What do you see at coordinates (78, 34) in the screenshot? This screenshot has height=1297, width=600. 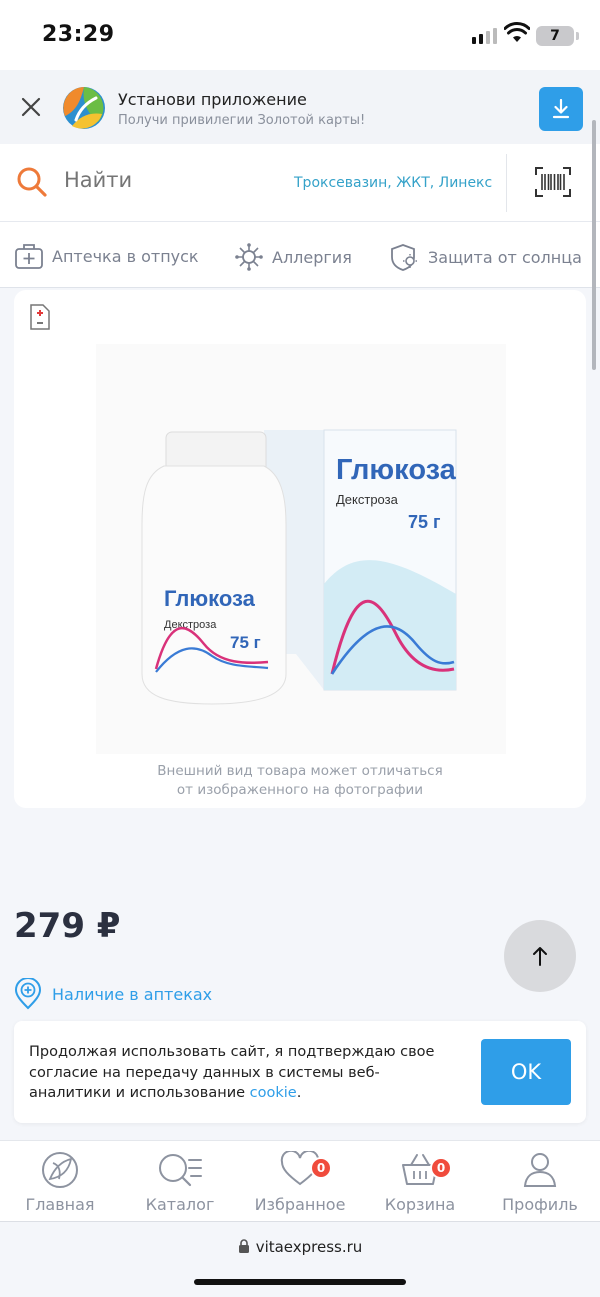 I see `status-time: 23:29` at bounding box center [78, 34].